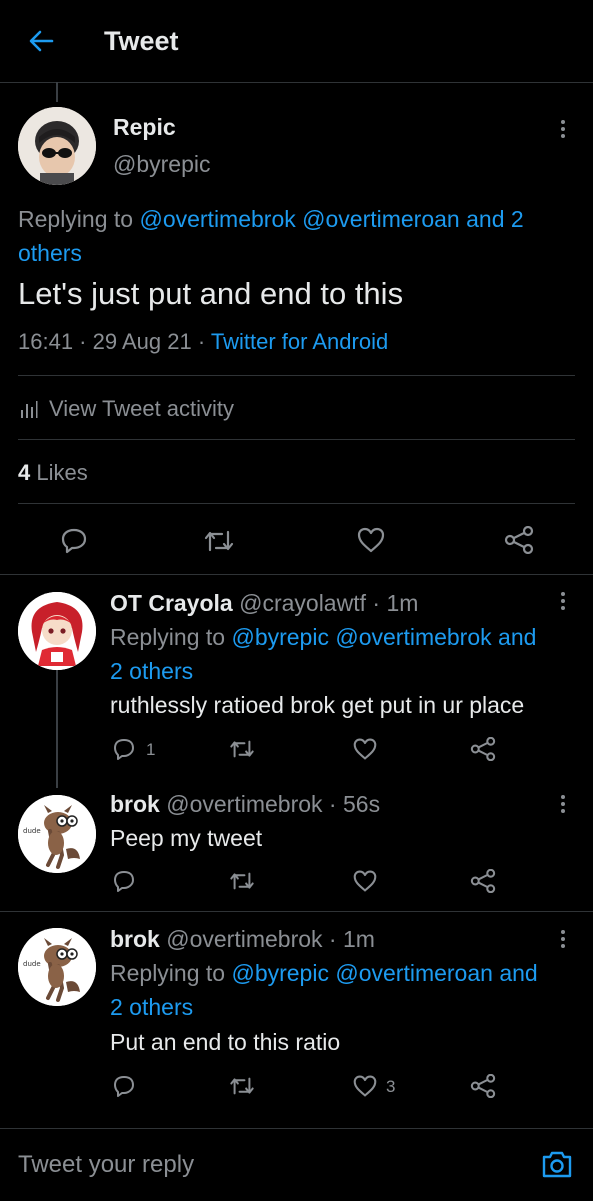  Describe the element at coordinates (106, 1165) in the screenshot. I see `reply-input: Tweet your reply` at that location.